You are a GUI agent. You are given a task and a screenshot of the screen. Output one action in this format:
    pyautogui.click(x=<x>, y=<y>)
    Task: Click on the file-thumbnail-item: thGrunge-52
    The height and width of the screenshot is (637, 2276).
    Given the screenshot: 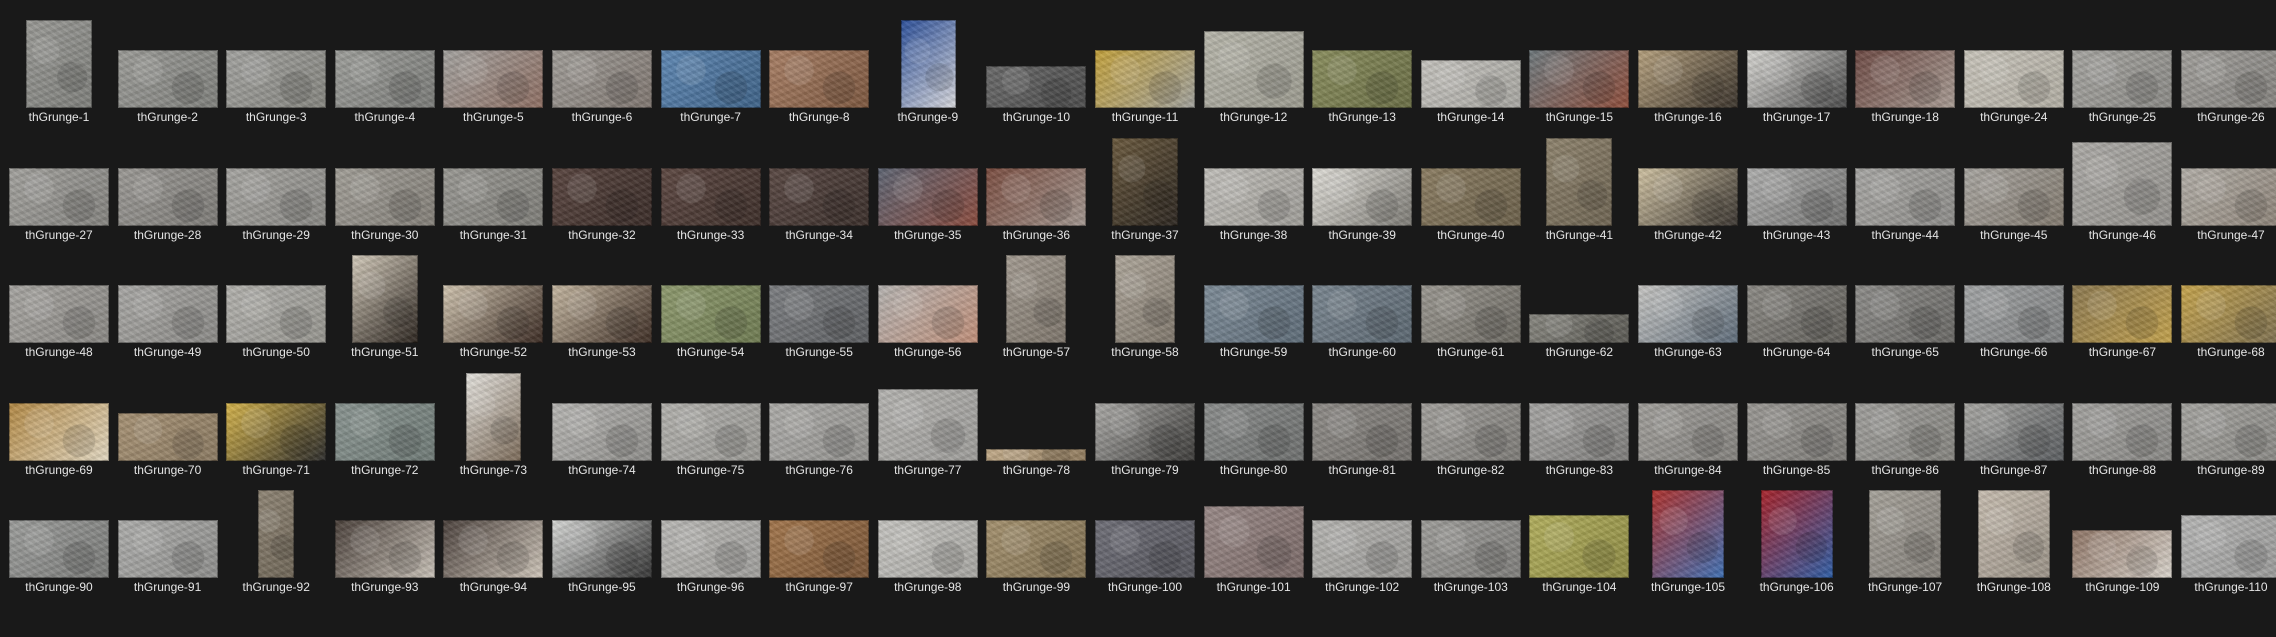 What is the action you would take?
    pyautogui.click(x=493, y=303)
    